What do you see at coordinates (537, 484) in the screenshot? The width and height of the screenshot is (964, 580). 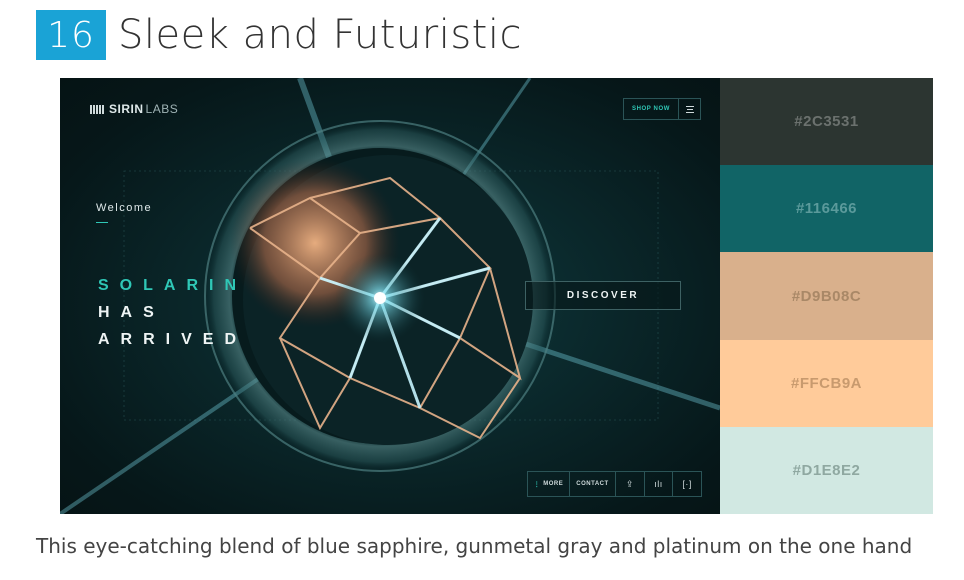 I see `more-dots-icon: ⋮` at bounding box center [537, 484].